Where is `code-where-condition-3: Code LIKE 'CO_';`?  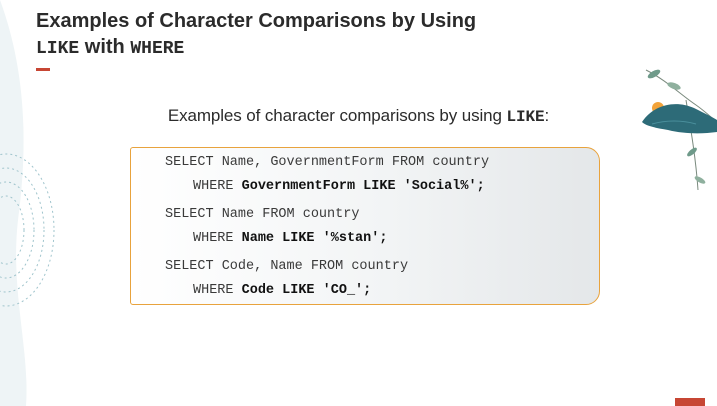 code-where-condition-3: Code LIKE 'CO_'; is located at coordinates (306, 290).